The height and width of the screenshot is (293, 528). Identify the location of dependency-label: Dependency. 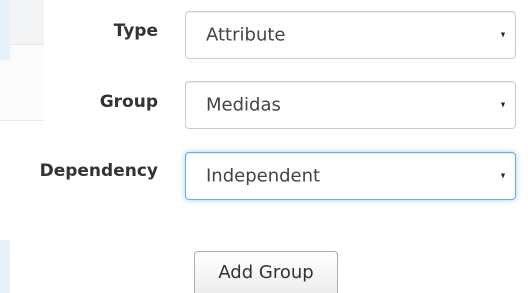
(98, 171).